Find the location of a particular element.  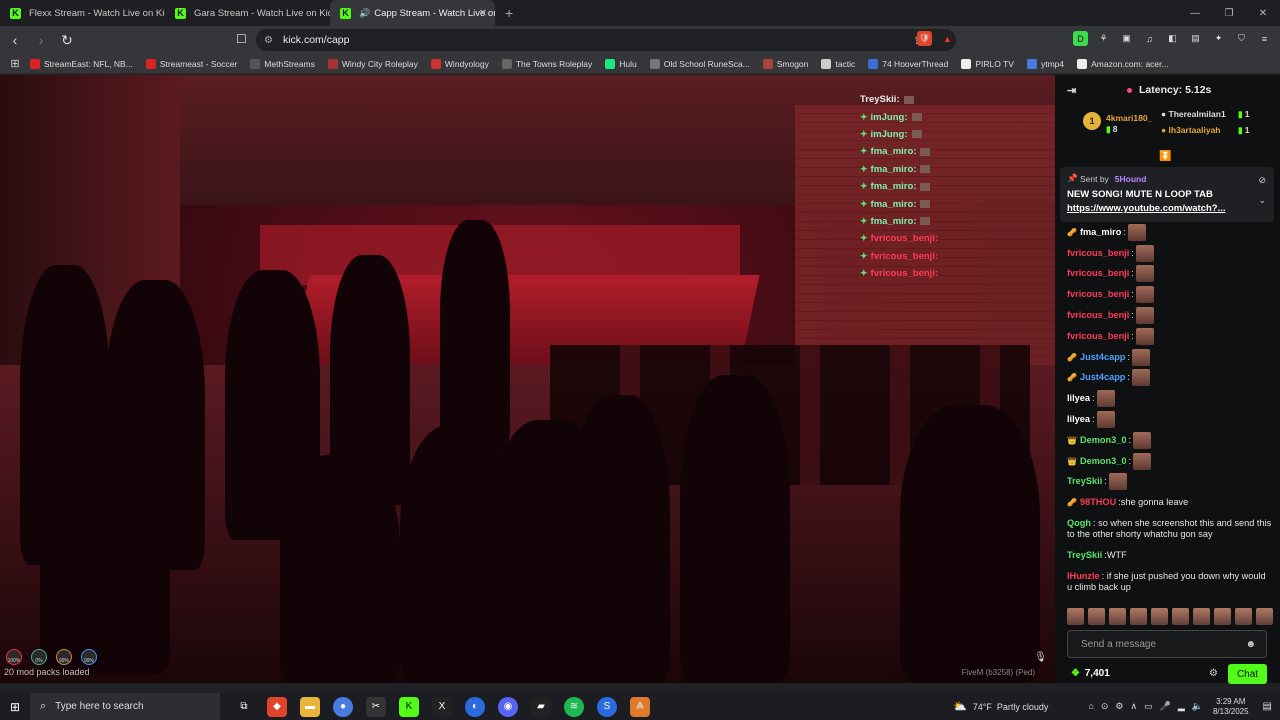

maximize-icon: ❐ is located at coordinates (1229, 13).